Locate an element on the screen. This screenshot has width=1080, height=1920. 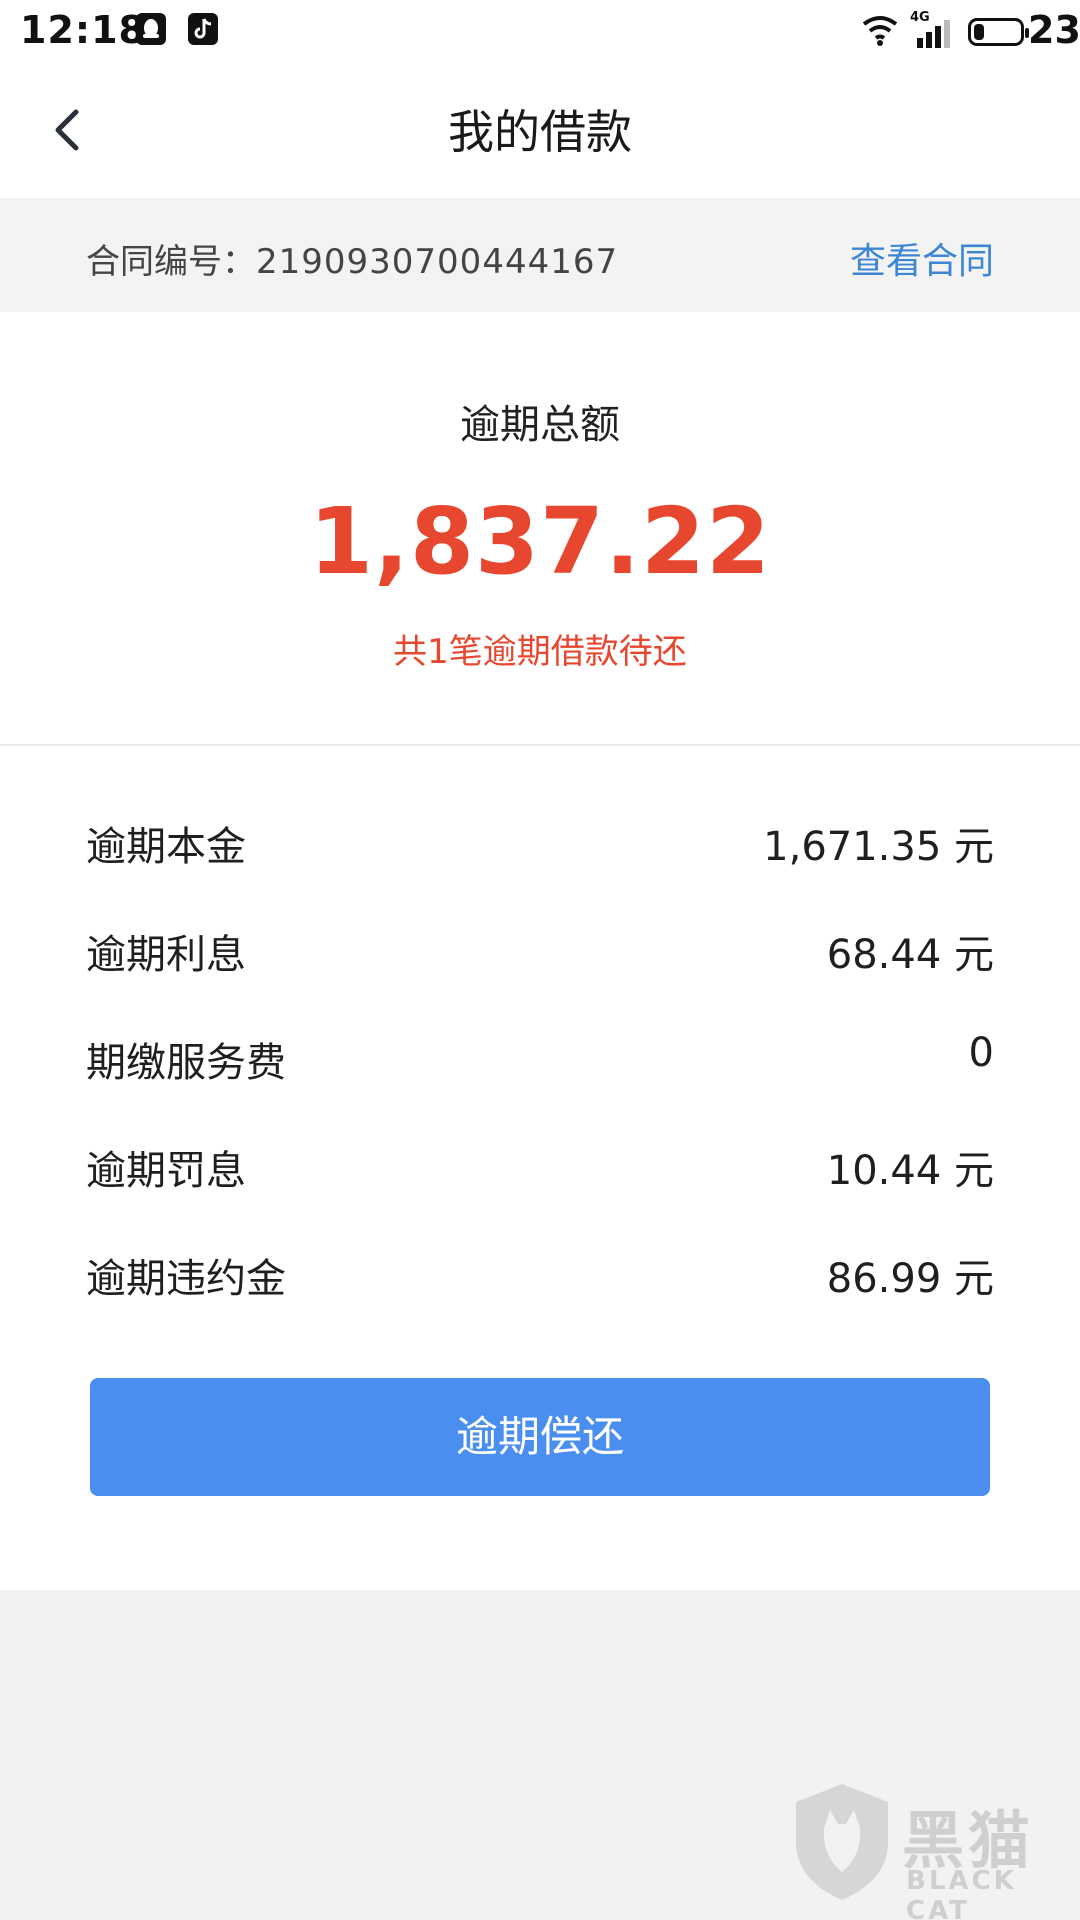
black-cat-logo-icon is located at coordinates (842, 1842).